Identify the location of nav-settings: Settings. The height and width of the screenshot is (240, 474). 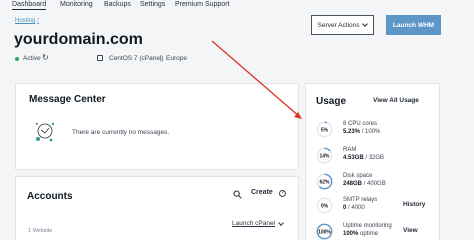
(152, 4).